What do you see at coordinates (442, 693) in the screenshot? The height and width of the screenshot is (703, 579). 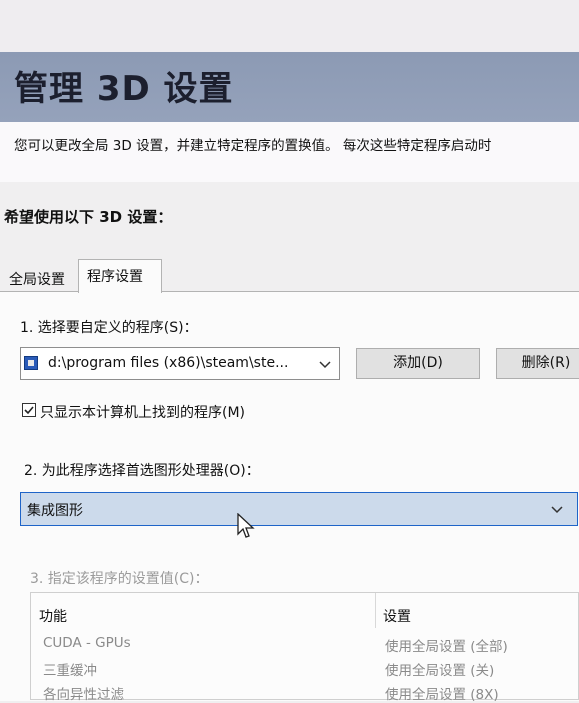 I see `table-row-setting: 使用全局设置 (8X)` at bounding box center [442, 693].